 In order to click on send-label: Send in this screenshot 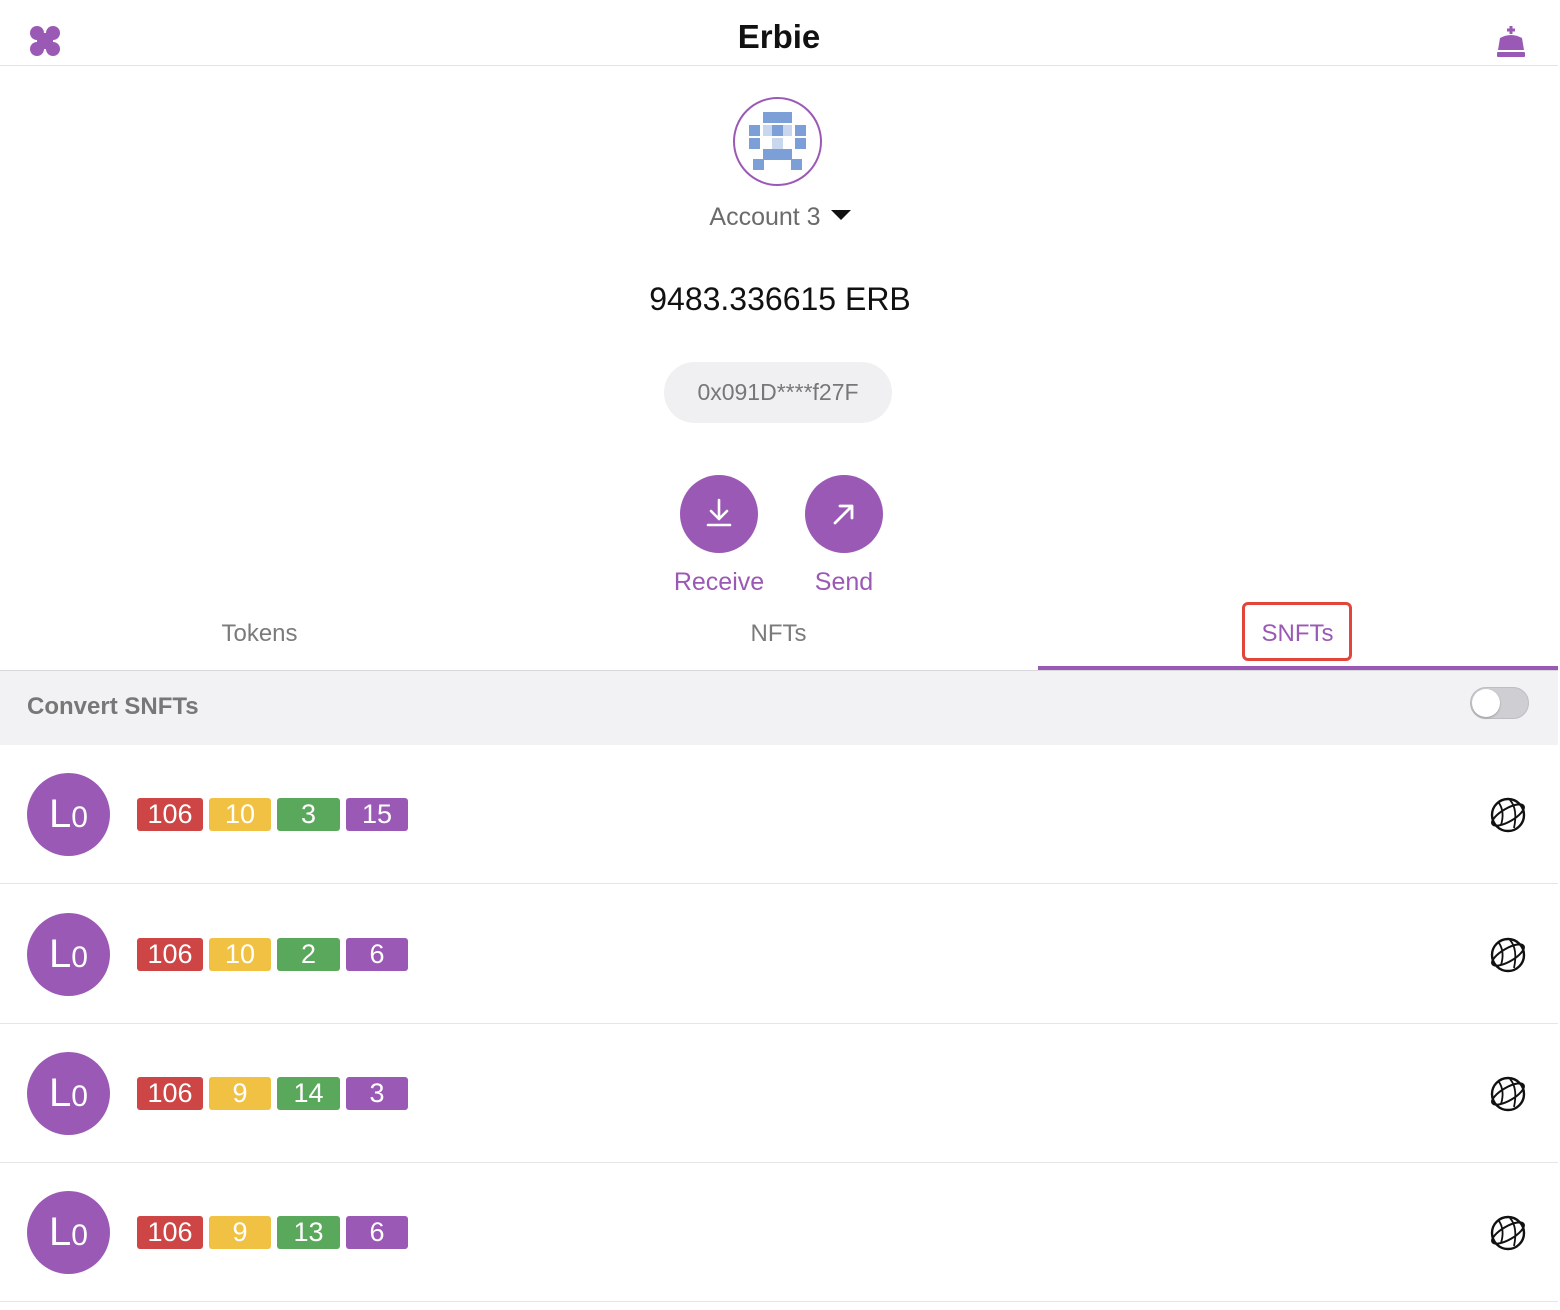, I will do `click(844, 582)`.